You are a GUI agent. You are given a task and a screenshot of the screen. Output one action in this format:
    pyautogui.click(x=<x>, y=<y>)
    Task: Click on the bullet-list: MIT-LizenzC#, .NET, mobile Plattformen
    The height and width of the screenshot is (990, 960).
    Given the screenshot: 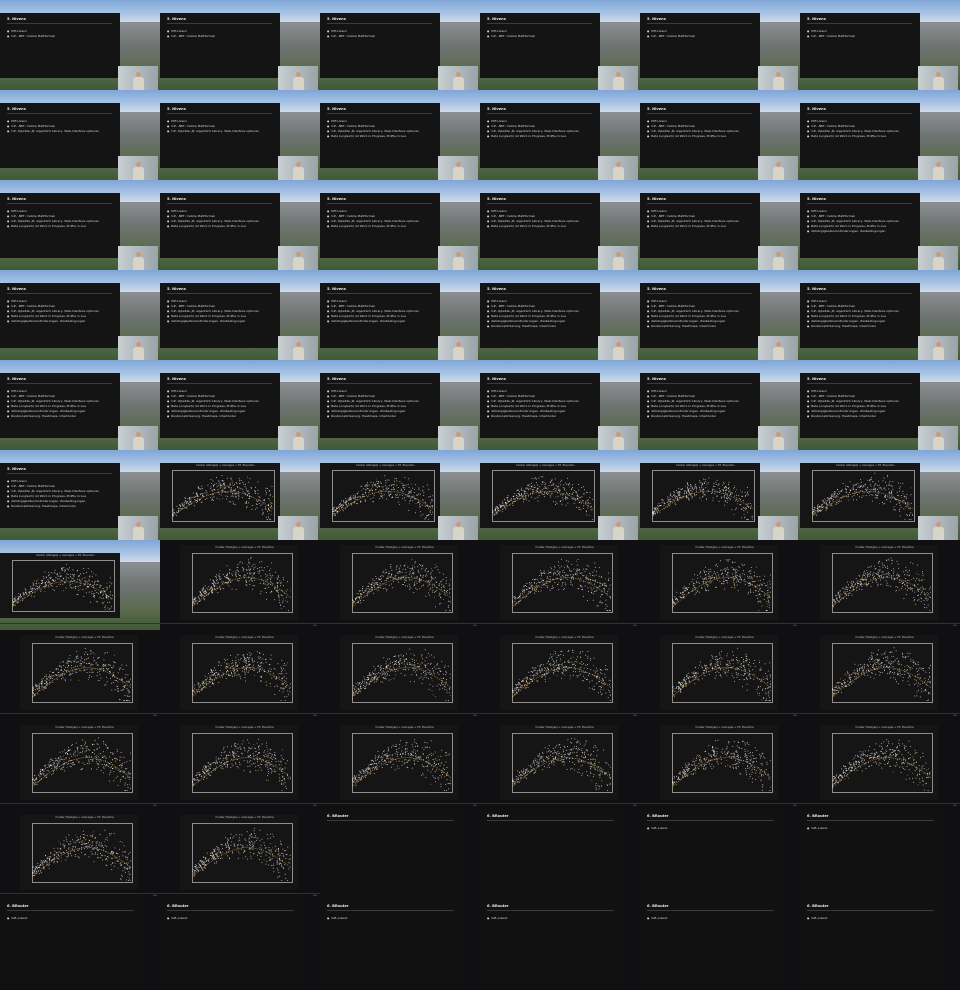 What is the action you would take?
    pyautogui.click(x=862, y=34)
    